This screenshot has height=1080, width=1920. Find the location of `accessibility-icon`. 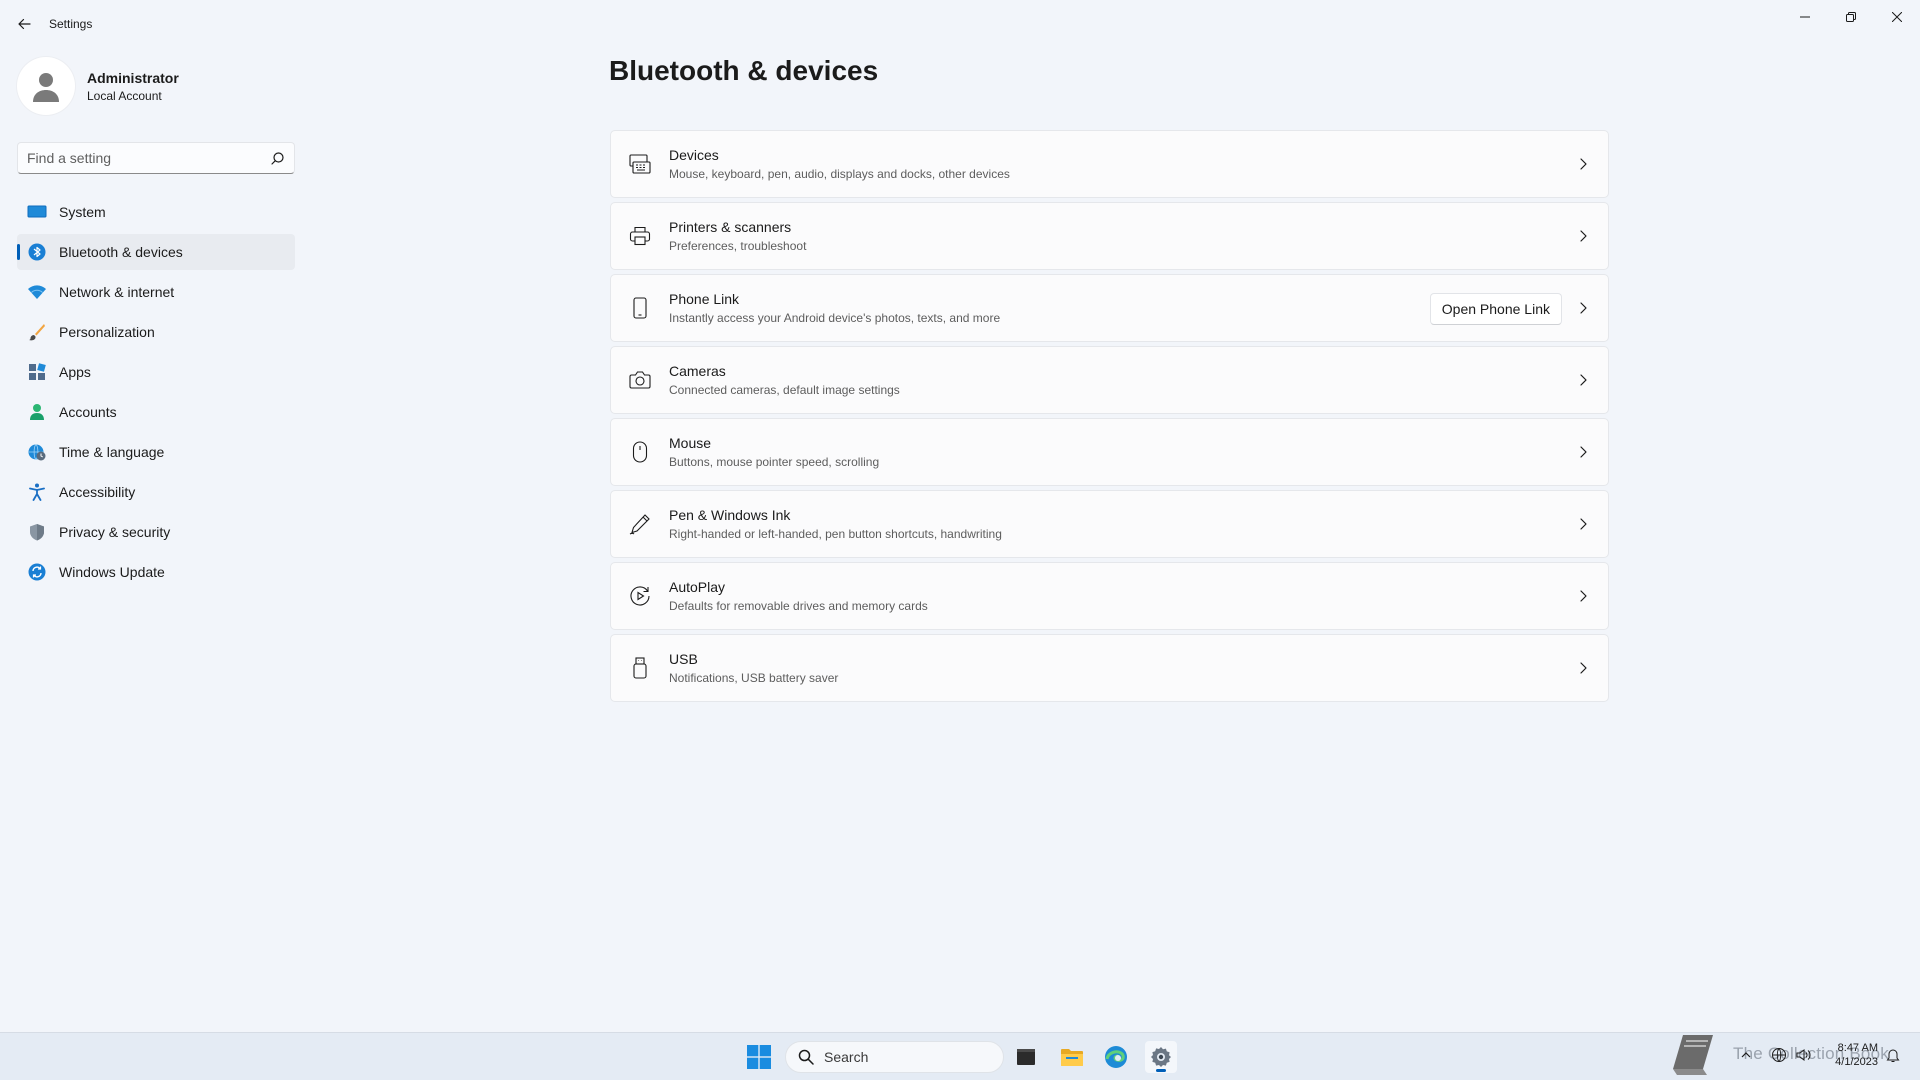

accessibility-icon is located at coordinates (37, 492).